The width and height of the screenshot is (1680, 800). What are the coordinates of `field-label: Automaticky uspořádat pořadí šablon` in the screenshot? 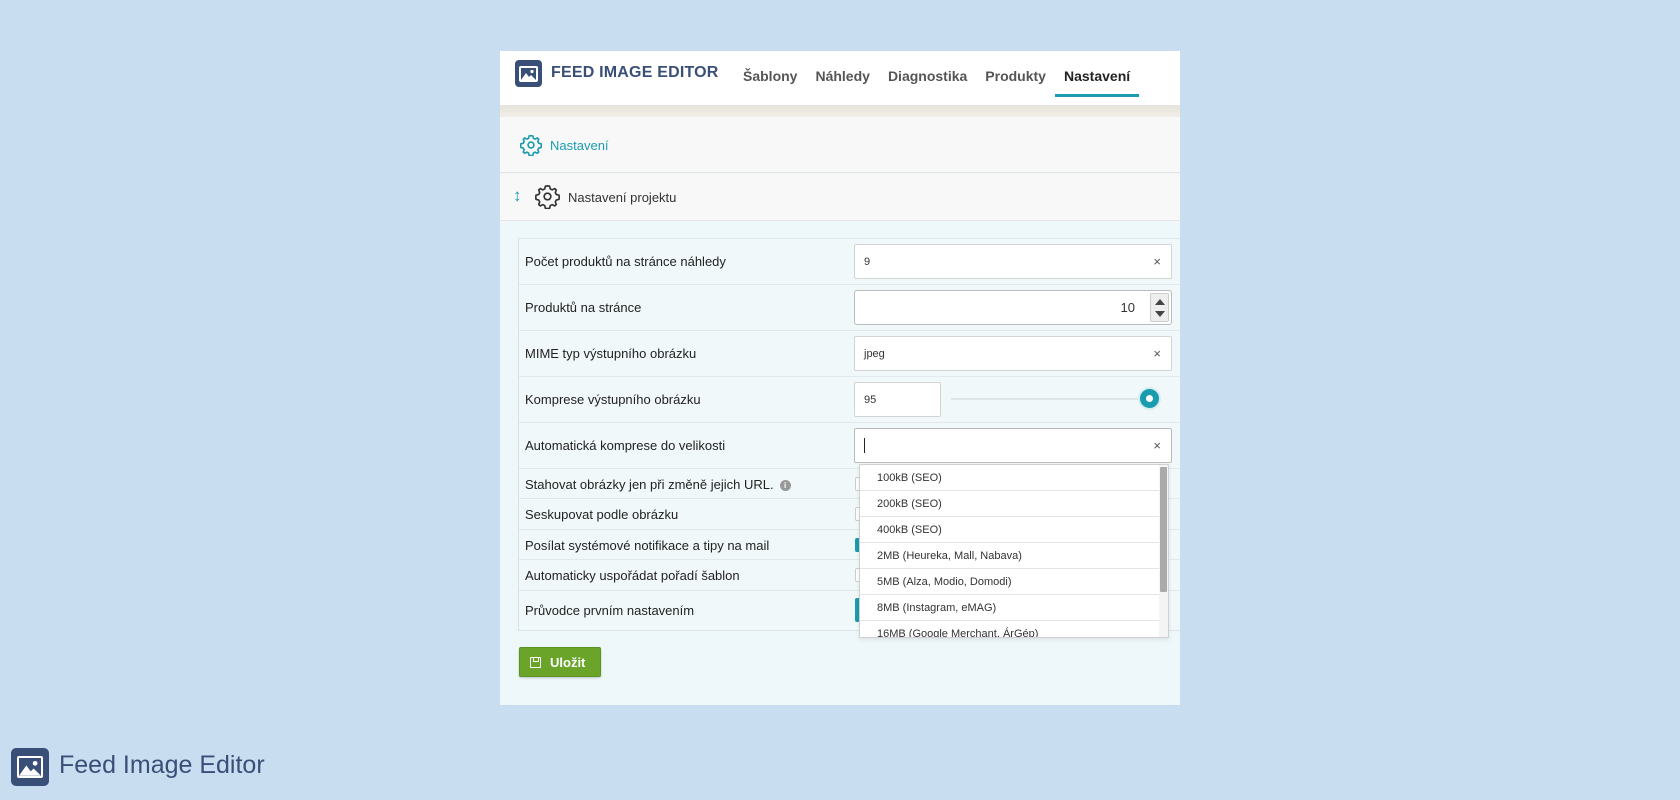 It's located at (632, 575).